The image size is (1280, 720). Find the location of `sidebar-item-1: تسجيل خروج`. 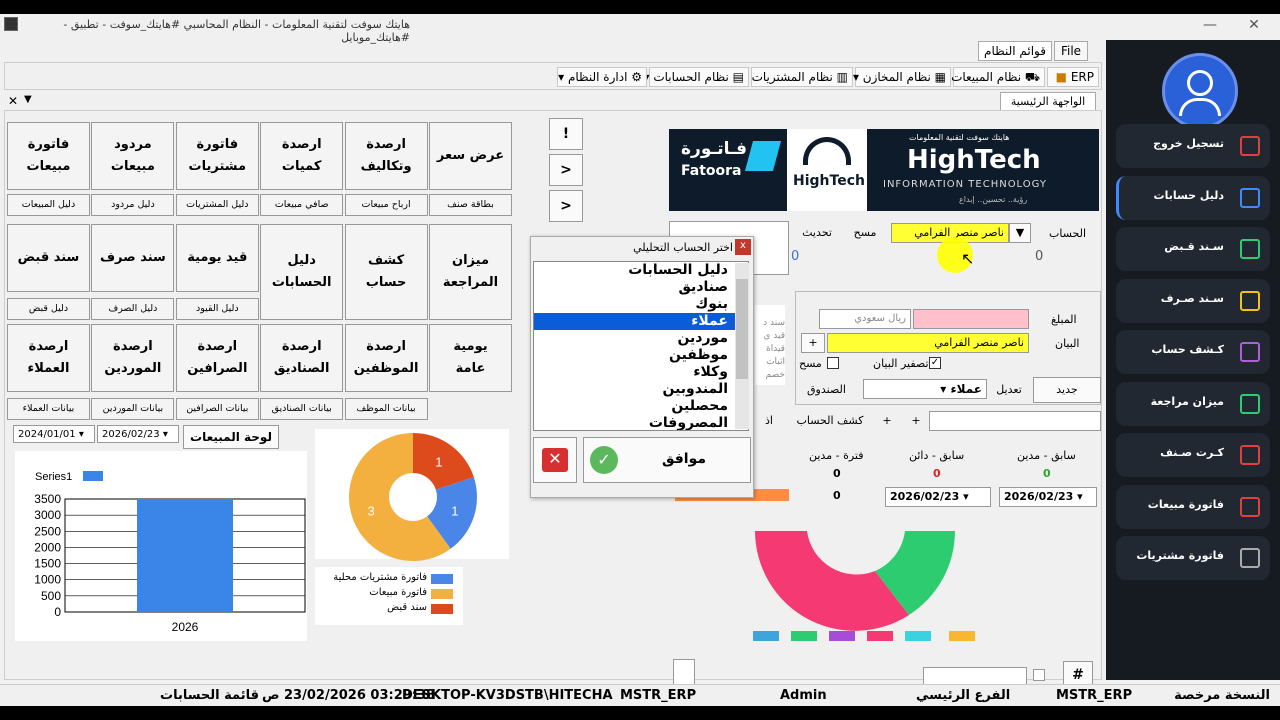

sidebar-item-1: تسجيل خروج is located at coordinates (1193, 146).